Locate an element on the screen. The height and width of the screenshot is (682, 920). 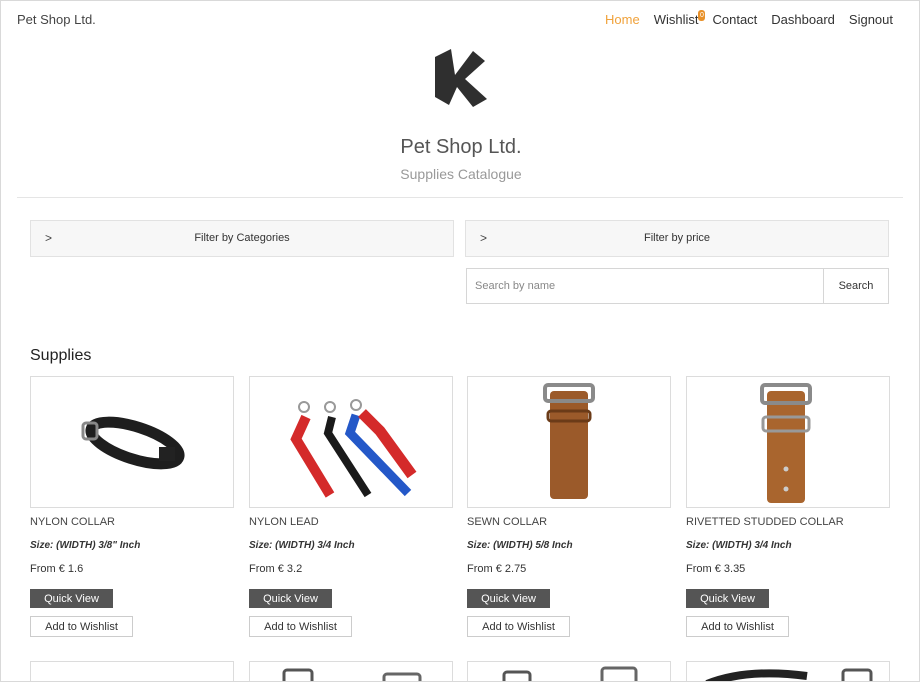
filter-categories-toggle: > Filter by Categories is located at coordinates (242, 238).